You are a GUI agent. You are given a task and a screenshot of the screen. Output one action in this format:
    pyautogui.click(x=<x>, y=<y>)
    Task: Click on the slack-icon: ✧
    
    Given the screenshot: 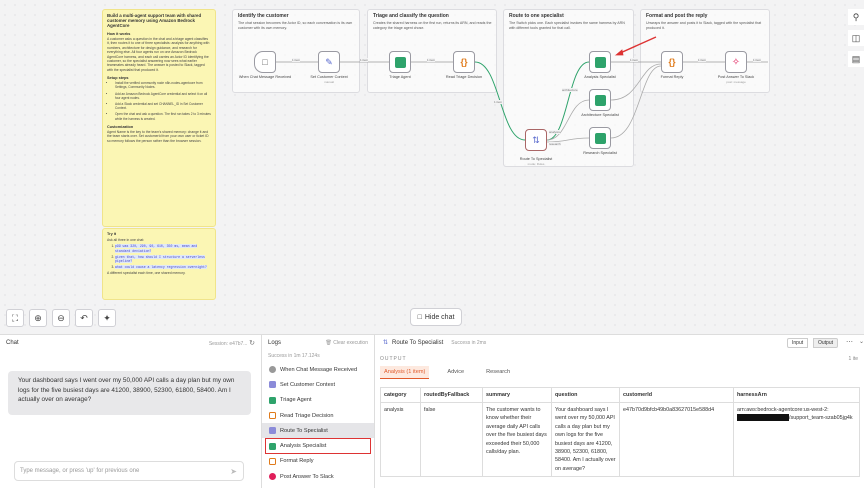 What is the action you would take?
    pyautogui.click(x=736, y=62)
    